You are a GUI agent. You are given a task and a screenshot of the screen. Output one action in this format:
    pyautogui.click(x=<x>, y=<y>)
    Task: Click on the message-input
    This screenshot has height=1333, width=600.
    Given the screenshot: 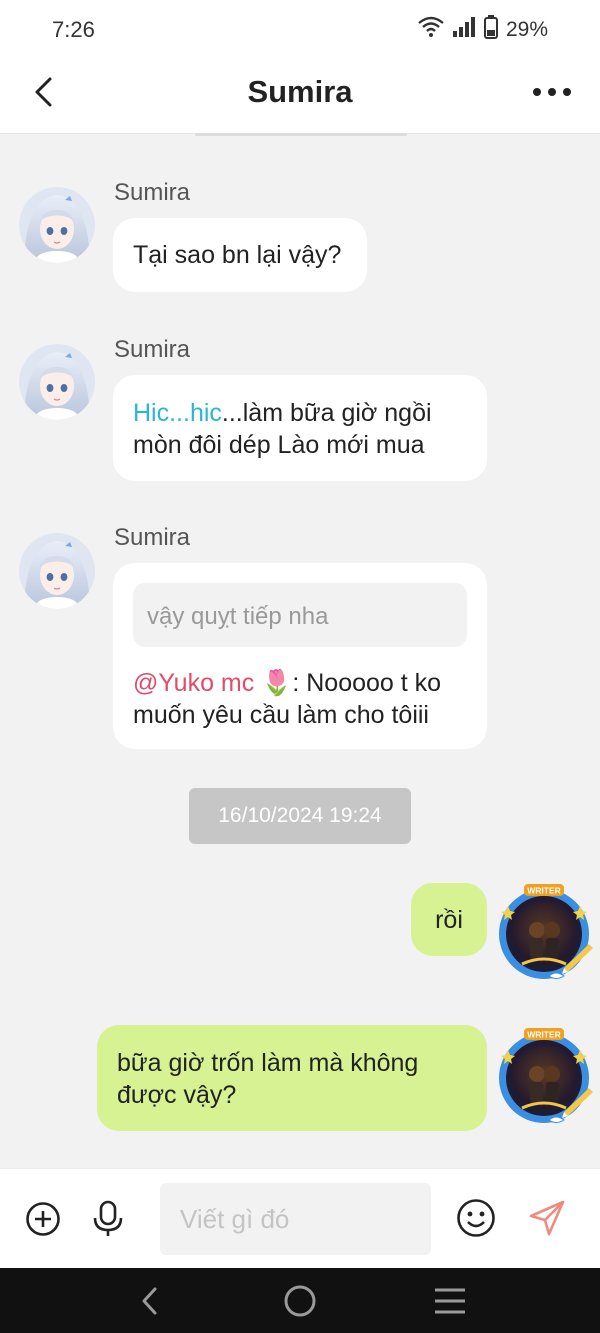 What is the action you would take?
    pyautogui.click(x=295, y=1219)
    